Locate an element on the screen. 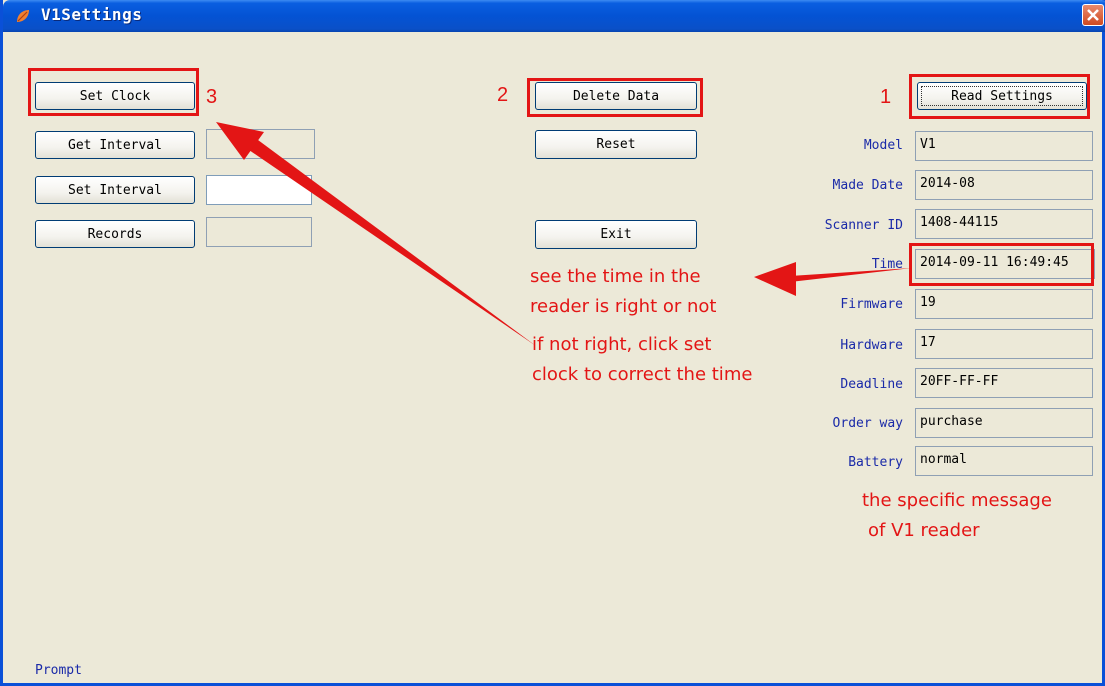 The image size is (1105, 686). time-note-line-1: see the time in the is located at coordinates (615, 276).